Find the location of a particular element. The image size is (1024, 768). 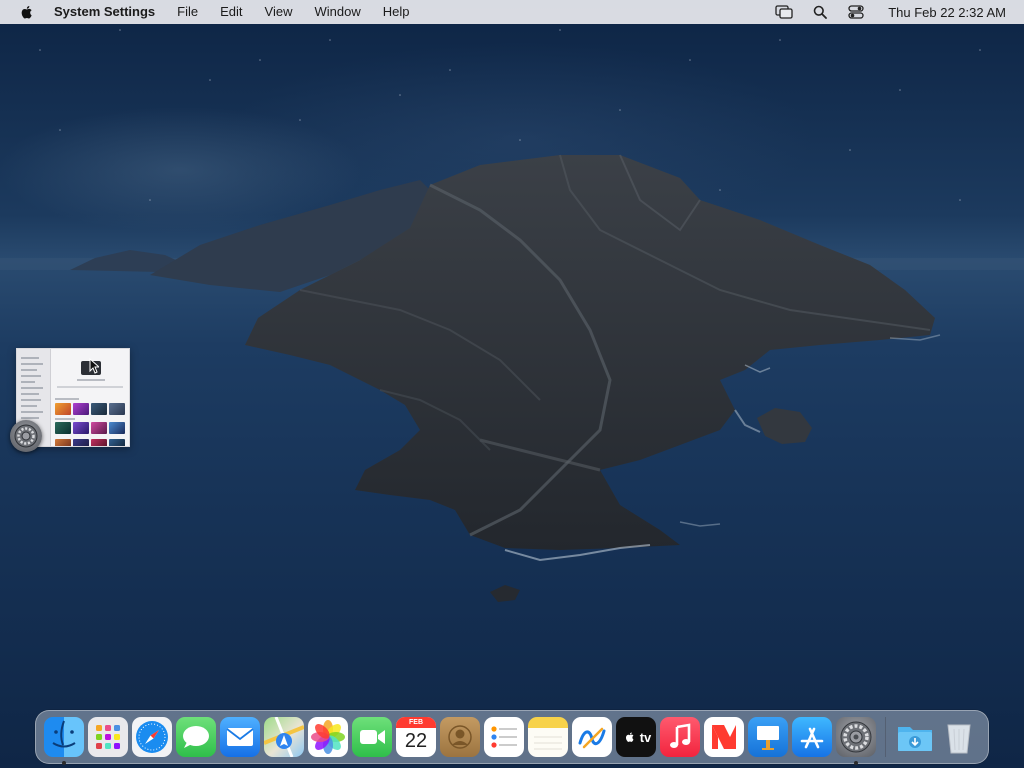

launchpad-icon is located at coordinates (108, 737).